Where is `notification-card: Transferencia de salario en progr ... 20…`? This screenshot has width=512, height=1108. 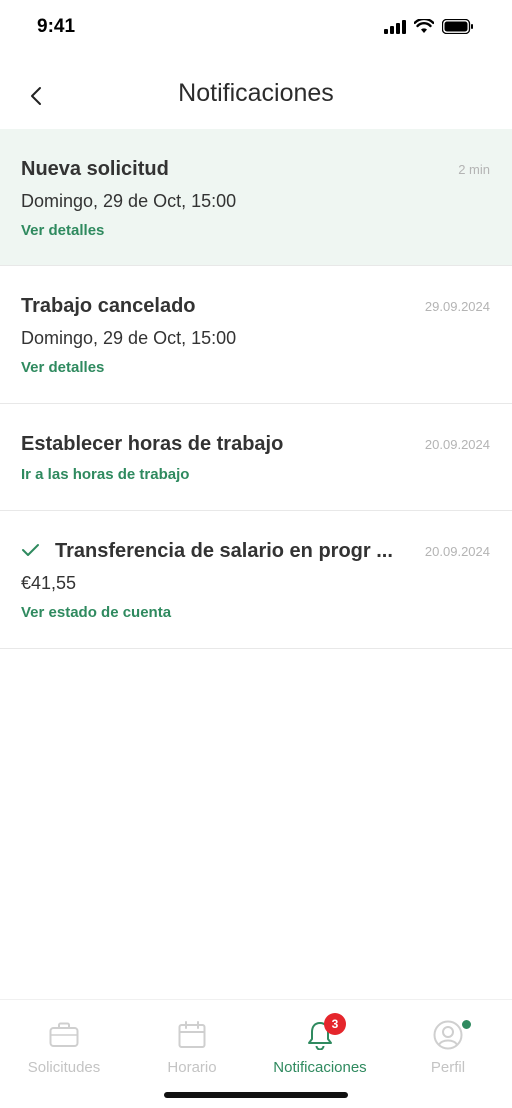 notification-card: Transferencia de salario en progr ... 20… is located at coordinates (256, 580).